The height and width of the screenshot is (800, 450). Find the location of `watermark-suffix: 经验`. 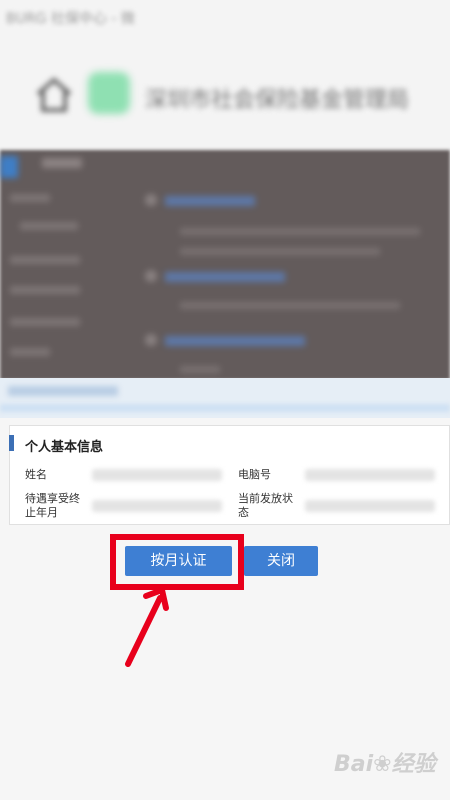

watermark-suffix: 经验 is located at coordinates (413, 764).